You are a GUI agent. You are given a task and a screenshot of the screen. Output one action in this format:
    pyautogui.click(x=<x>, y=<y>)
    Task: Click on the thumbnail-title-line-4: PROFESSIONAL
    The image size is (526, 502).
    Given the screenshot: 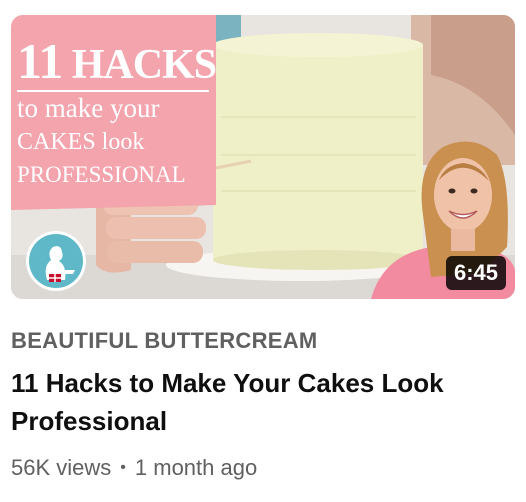 What is the action you would take?
    pyautogui.click(x=101, y=174)
    